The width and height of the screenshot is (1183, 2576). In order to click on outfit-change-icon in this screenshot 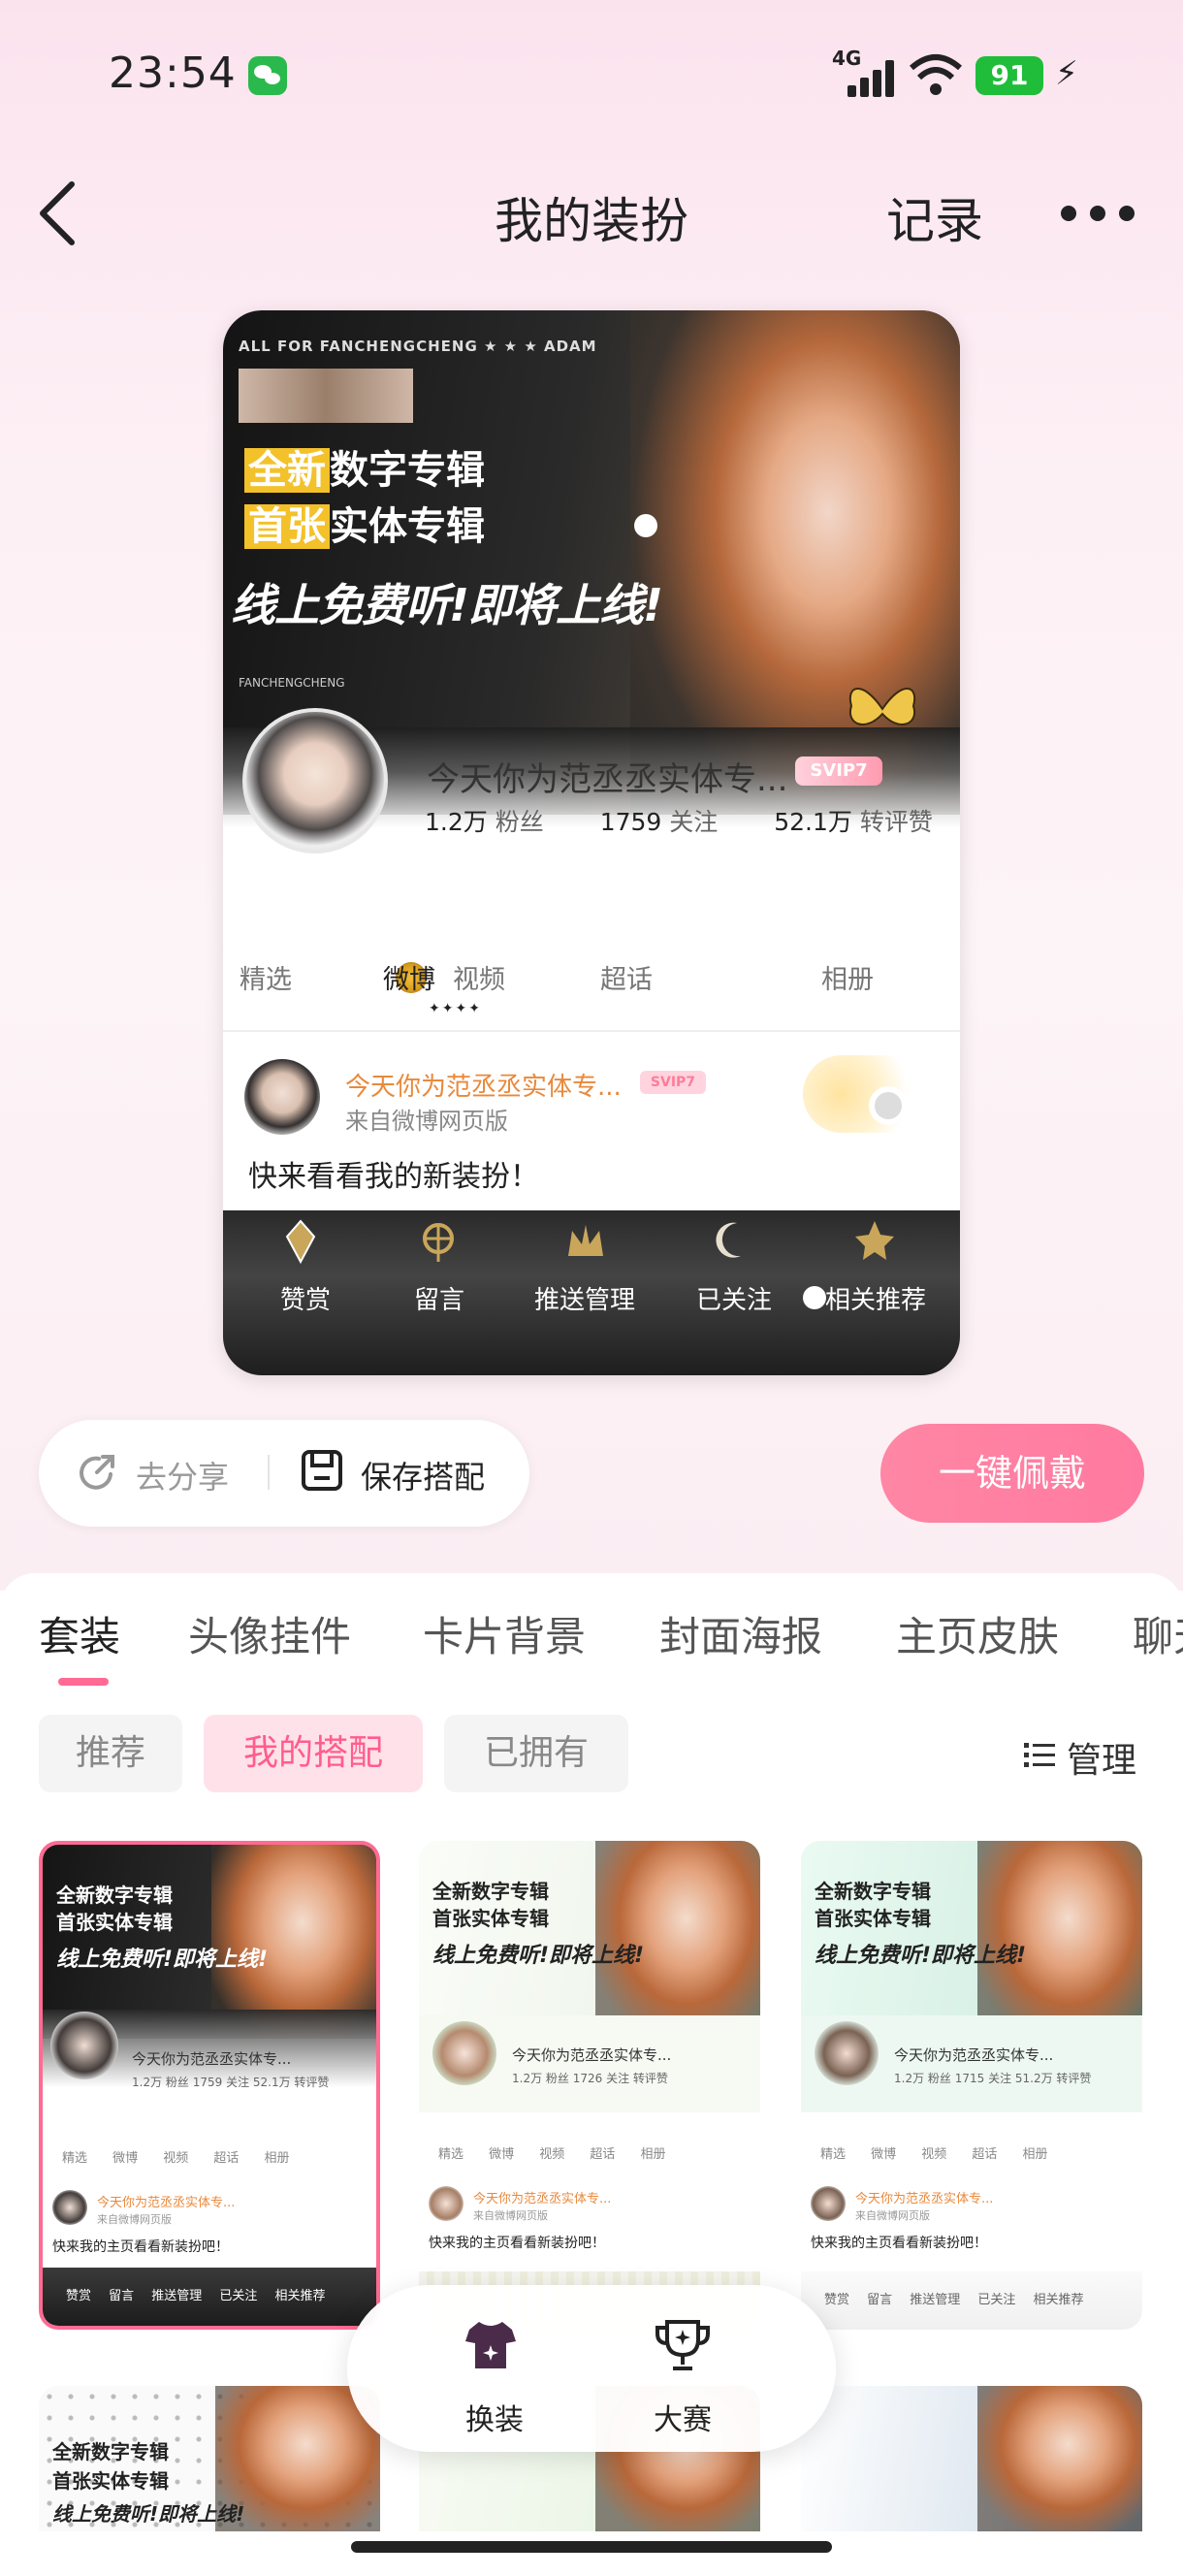, I will do `click(491, 2345)`.